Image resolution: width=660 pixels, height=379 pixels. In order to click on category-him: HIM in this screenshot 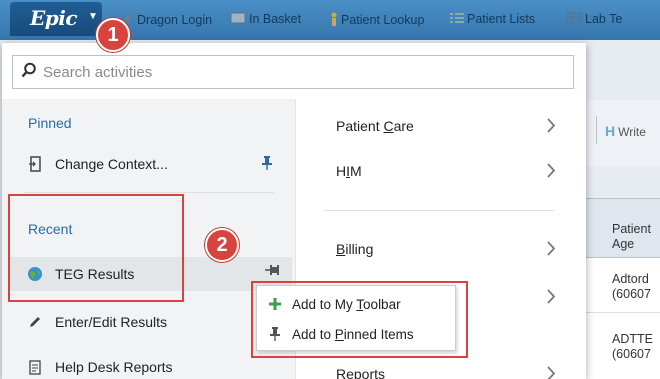, I will do `click(446, 171)`.